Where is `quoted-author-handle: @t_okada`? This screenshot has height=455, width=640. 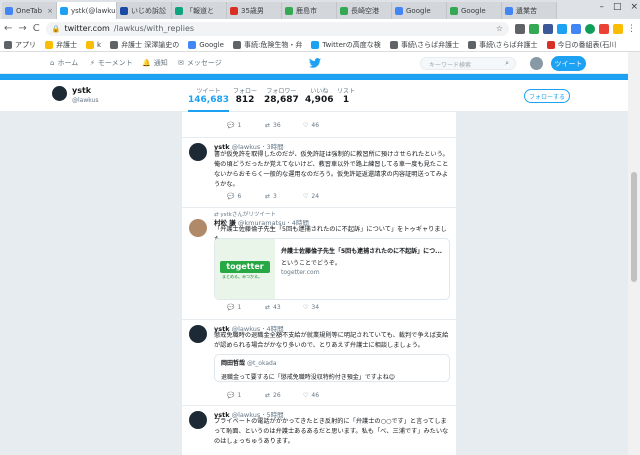 quoted-author-handle: @t_okada is located at coordinates (261, 363).